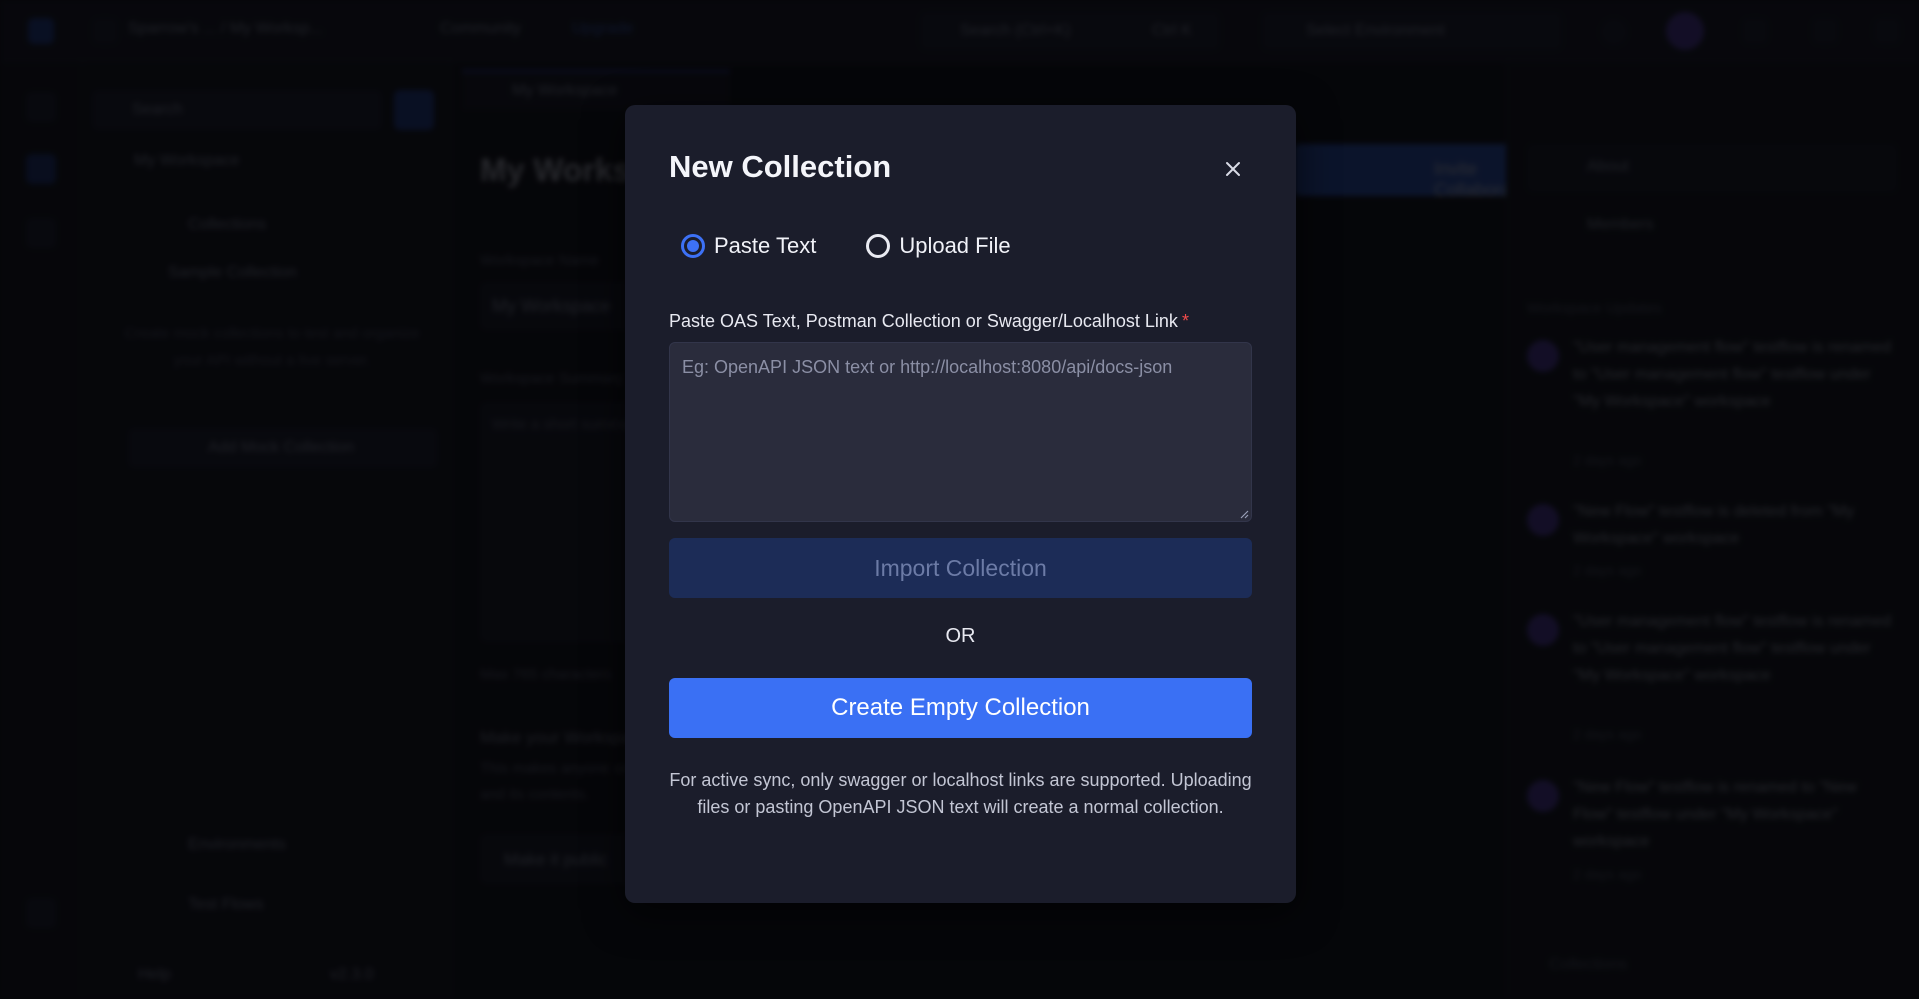 The height and width of the screenshot is (999, 1919). I want to click on source-radio-group: Paste Text Upload File, so click(871, 246).